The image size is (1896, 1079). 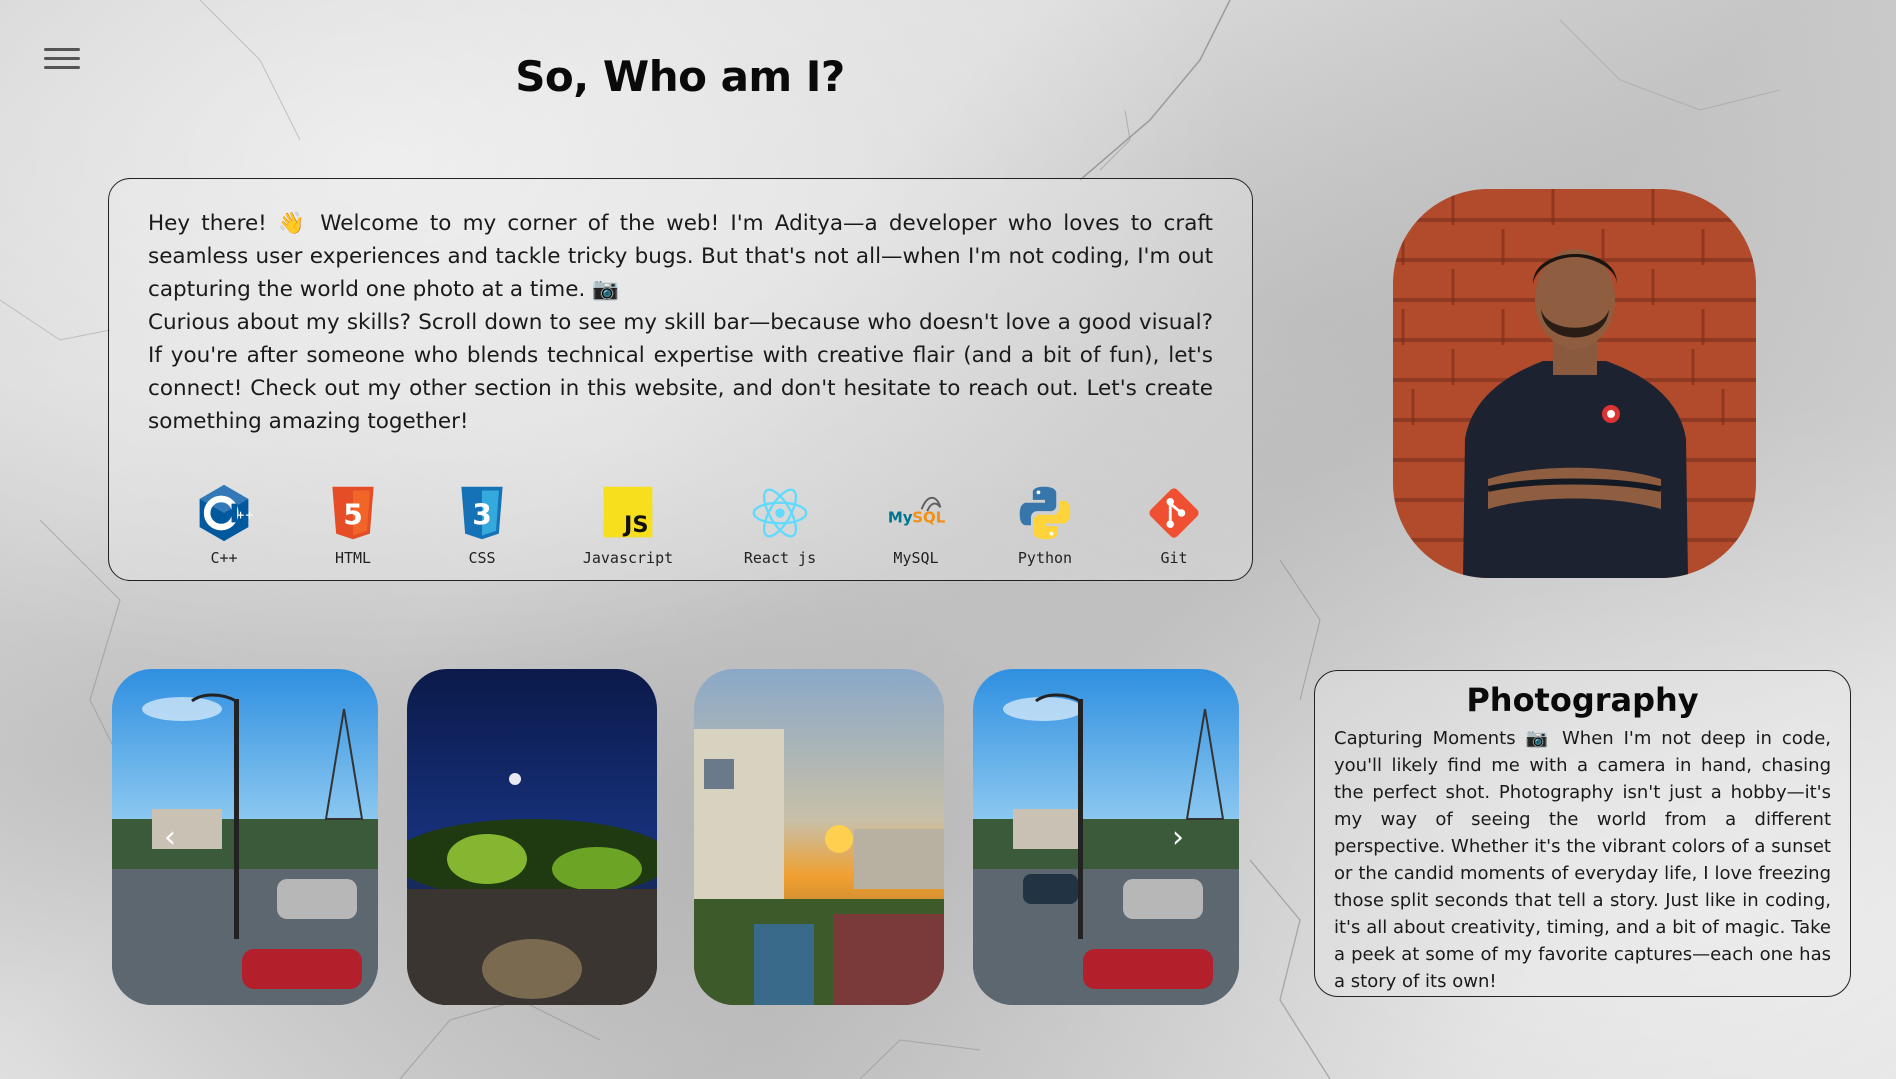 I want to click on night-park-photo, so click(x=532, y=837).